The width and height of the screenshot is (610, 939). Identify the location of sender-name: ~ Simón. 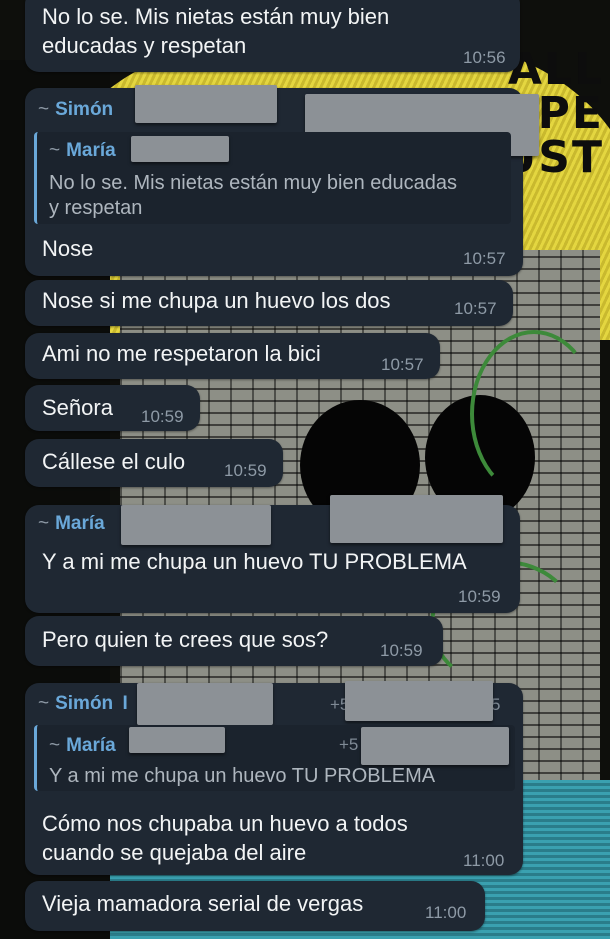
(75, 110).